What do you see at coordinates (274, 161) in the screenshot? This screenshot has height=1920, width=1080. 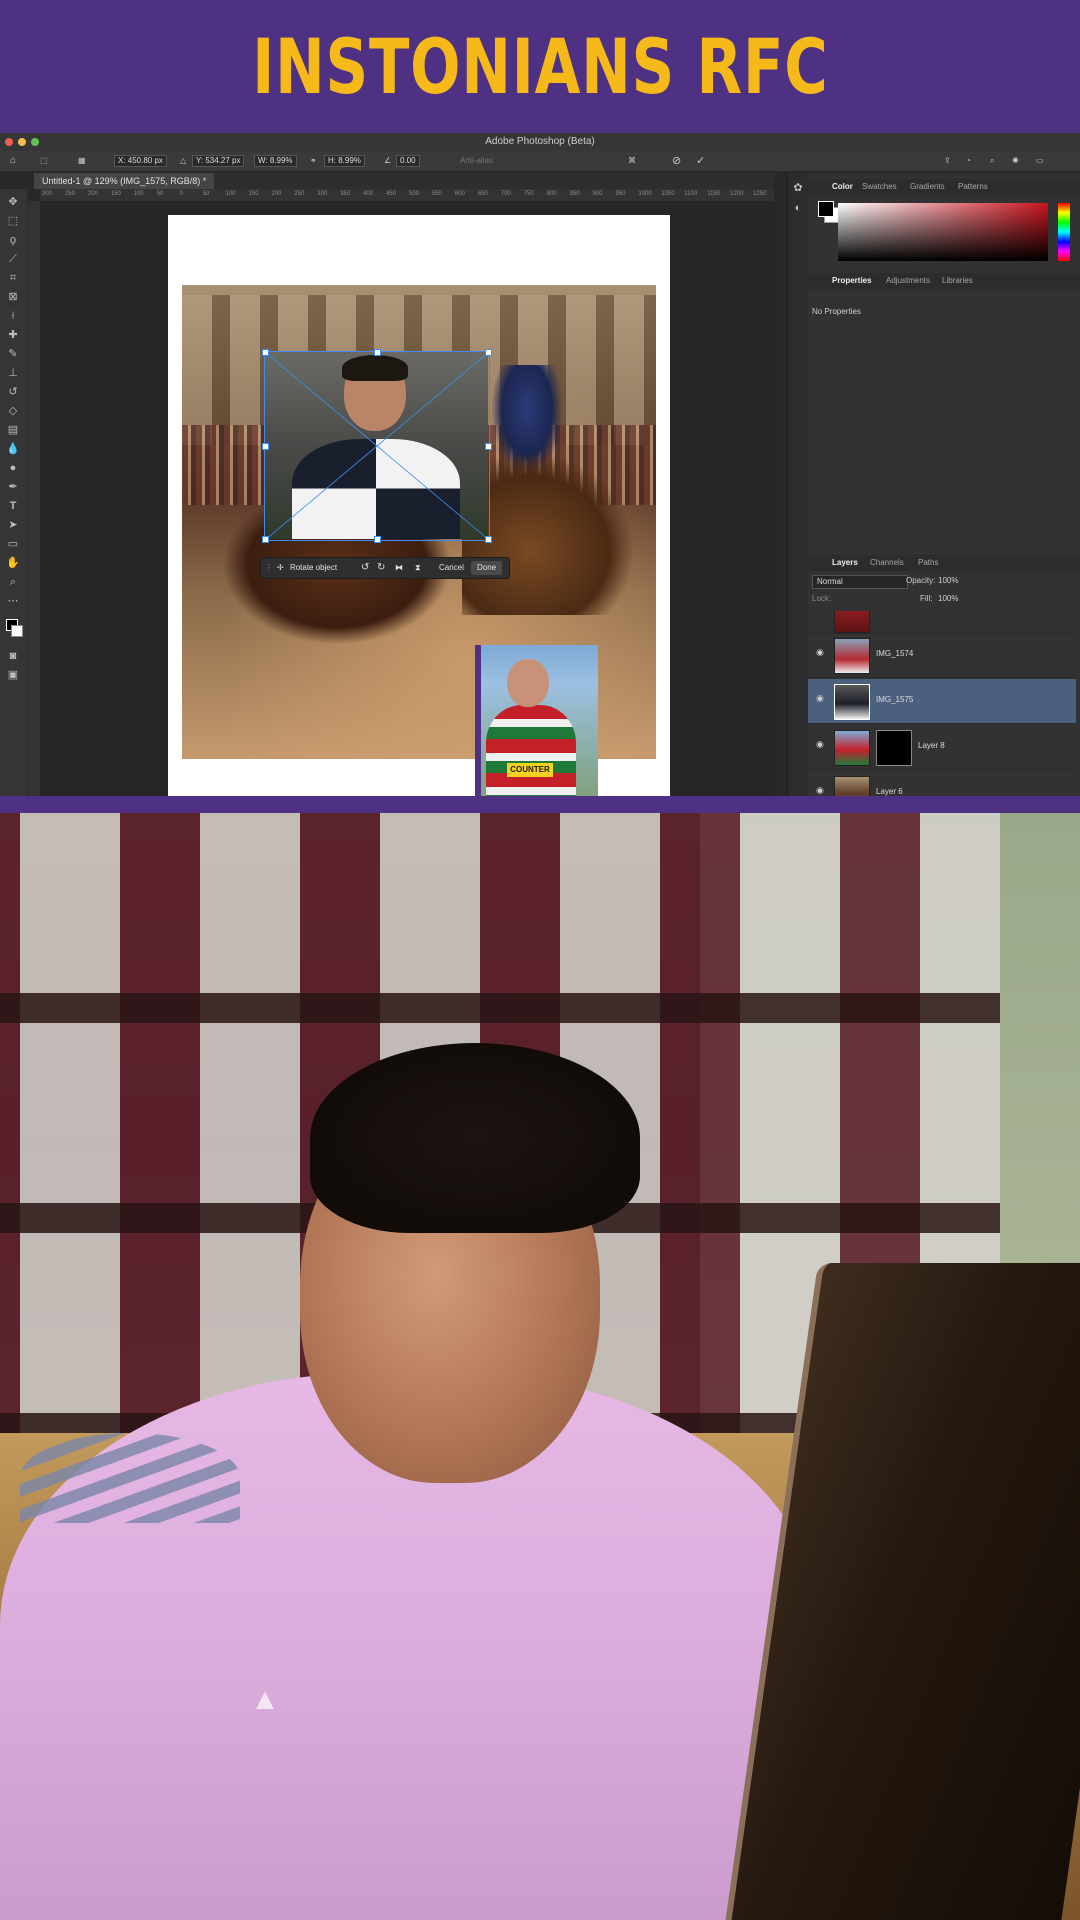 I see `w-field: W: 8.99%` at bounding box center [274, 161].